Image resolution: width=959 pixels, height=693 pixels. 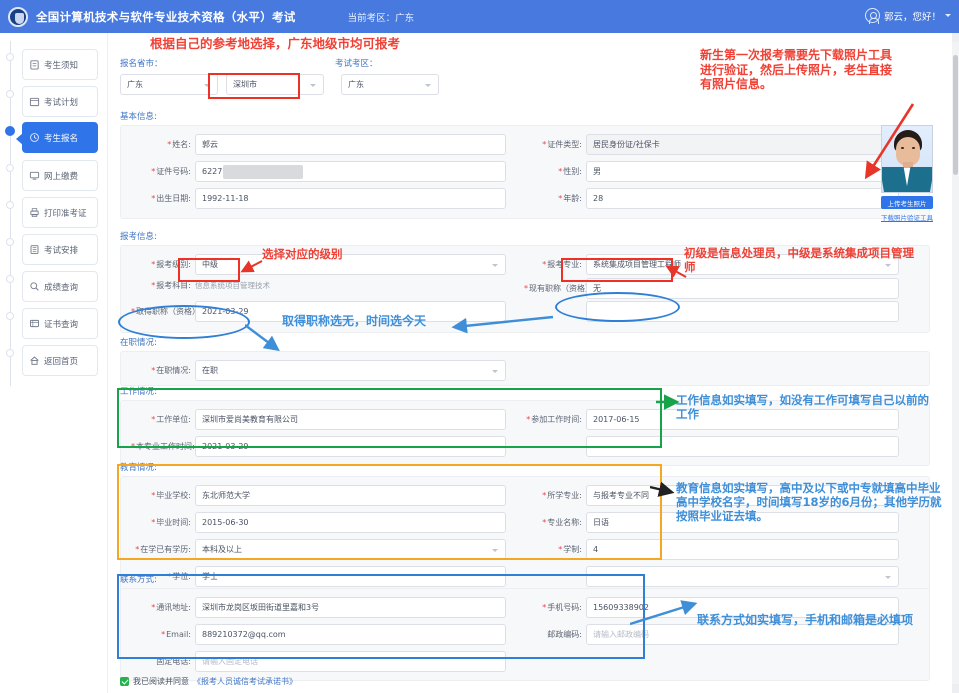 What do you see at coordinates (34, 212) in the screenshot?
I see `printer-icon` at bounding box center [34, 212].